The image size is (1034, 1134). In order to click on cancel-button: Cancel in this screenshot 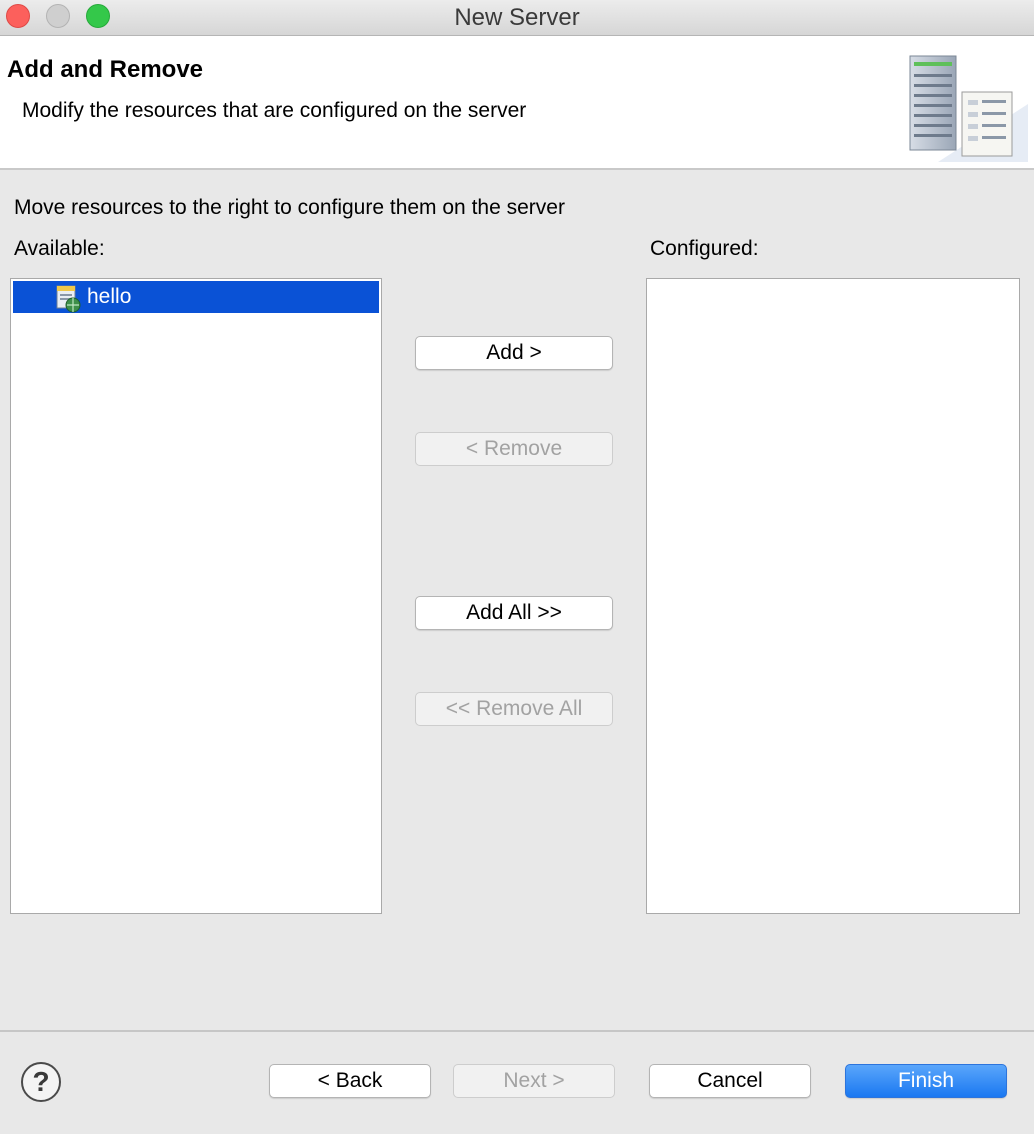, I will do `click(730, 1081)`.